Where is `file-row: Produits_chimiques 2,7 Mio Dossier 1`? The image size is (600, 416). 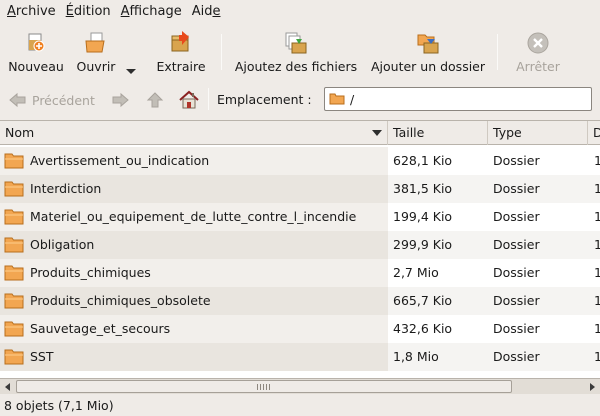 file-row: Produits_chimiques 2,7 Mio Dossier 1 is located at coordinates (300, 273).